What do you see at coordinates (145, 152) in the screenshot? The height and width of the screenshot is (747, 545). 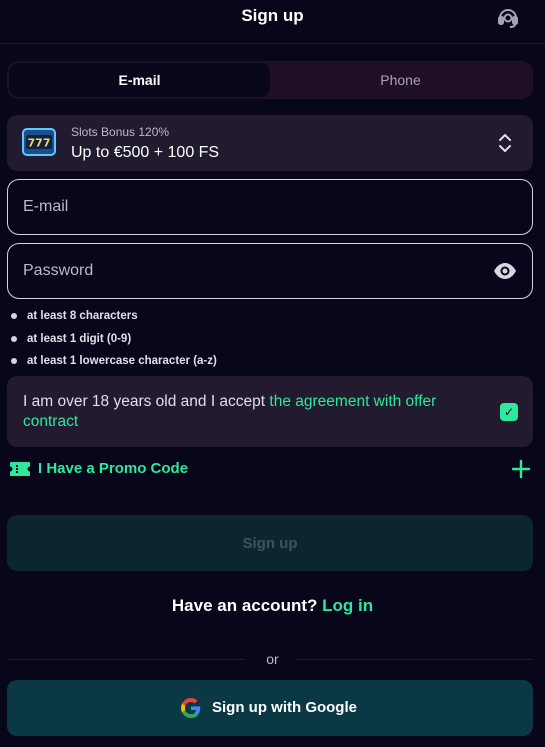 I see `bonus-description: Up to €500 + 100 FS` at bounding box center [145, 152].